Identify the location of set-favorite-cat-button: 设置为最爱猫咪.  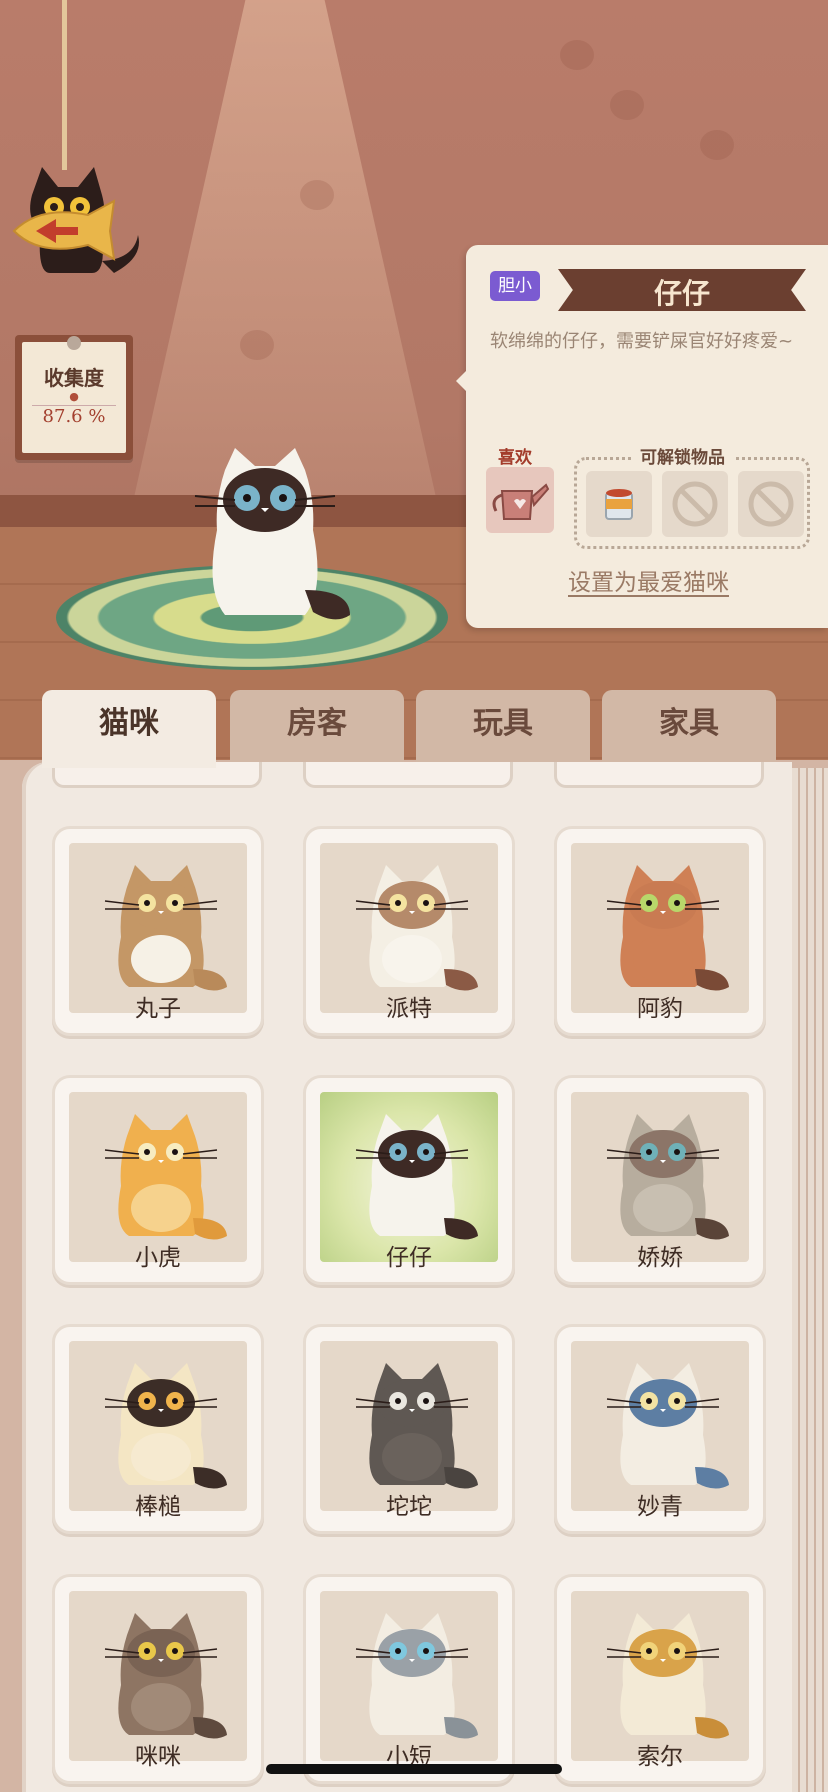
(648, 580).